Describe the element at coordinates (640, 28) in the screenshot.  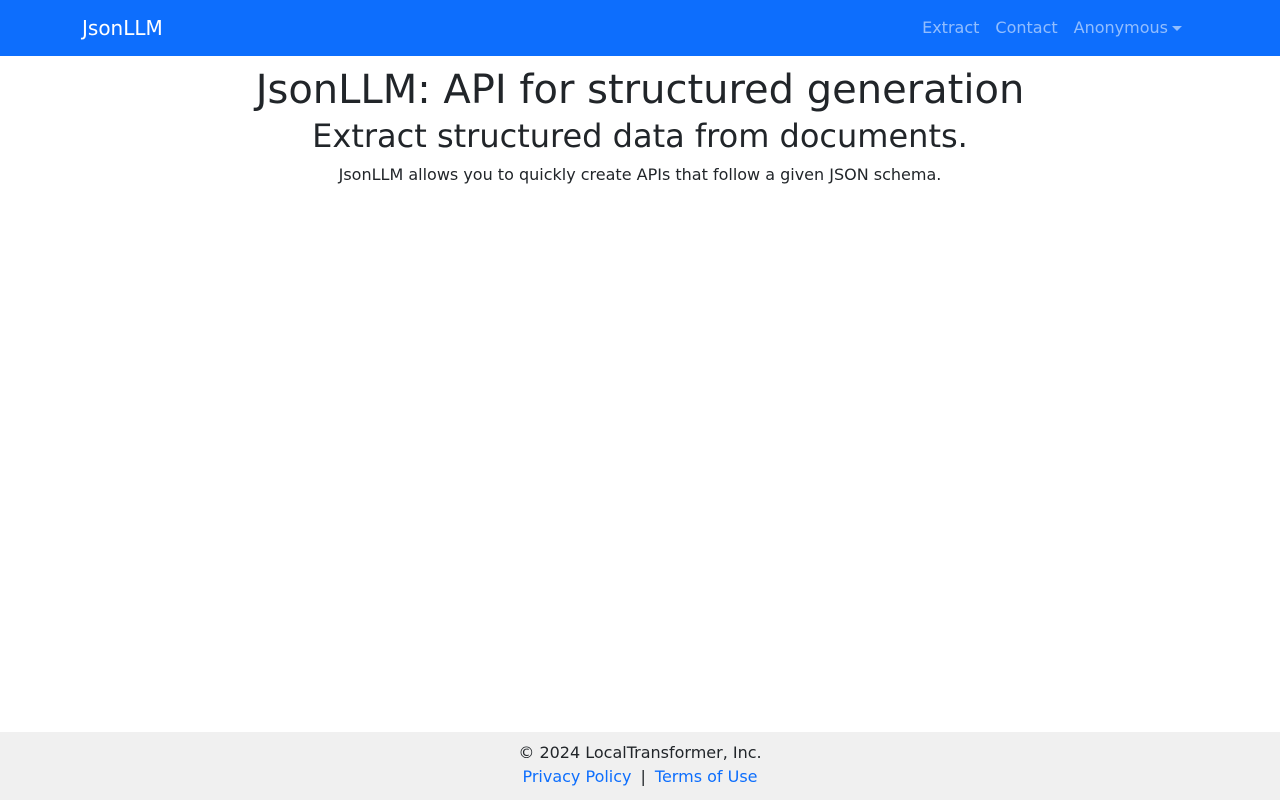
I see `navbar: JsonLLM Extract Contact Anonymous` at that location.